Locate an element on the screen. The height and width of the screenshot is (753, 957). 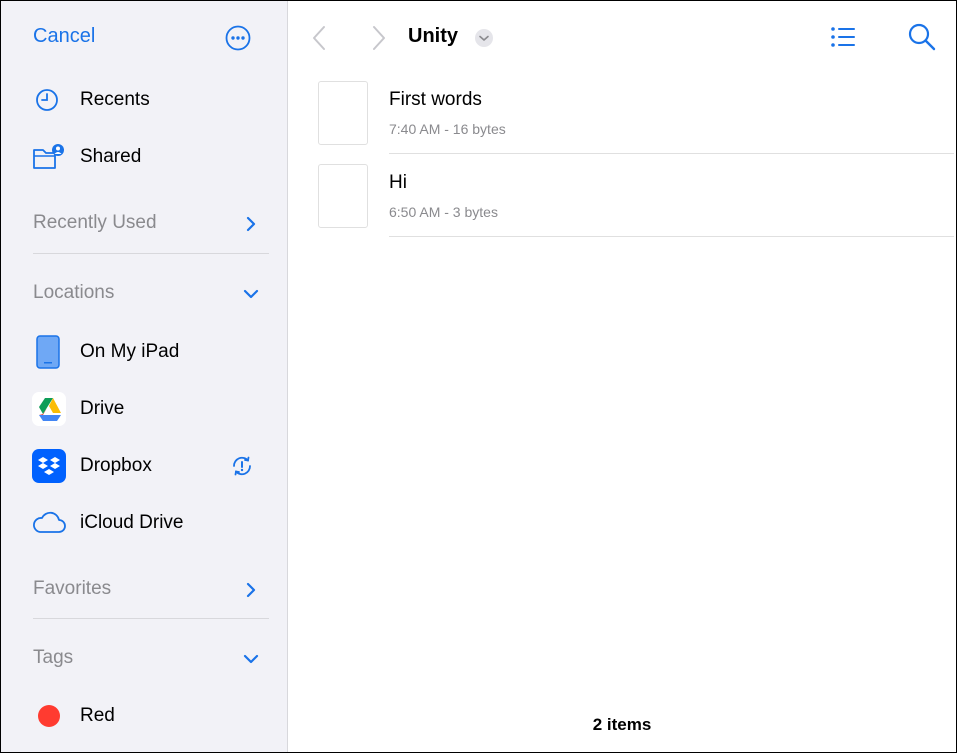
sidebar-item-dropbox: Dropbox is located at coordinates (144, 466).